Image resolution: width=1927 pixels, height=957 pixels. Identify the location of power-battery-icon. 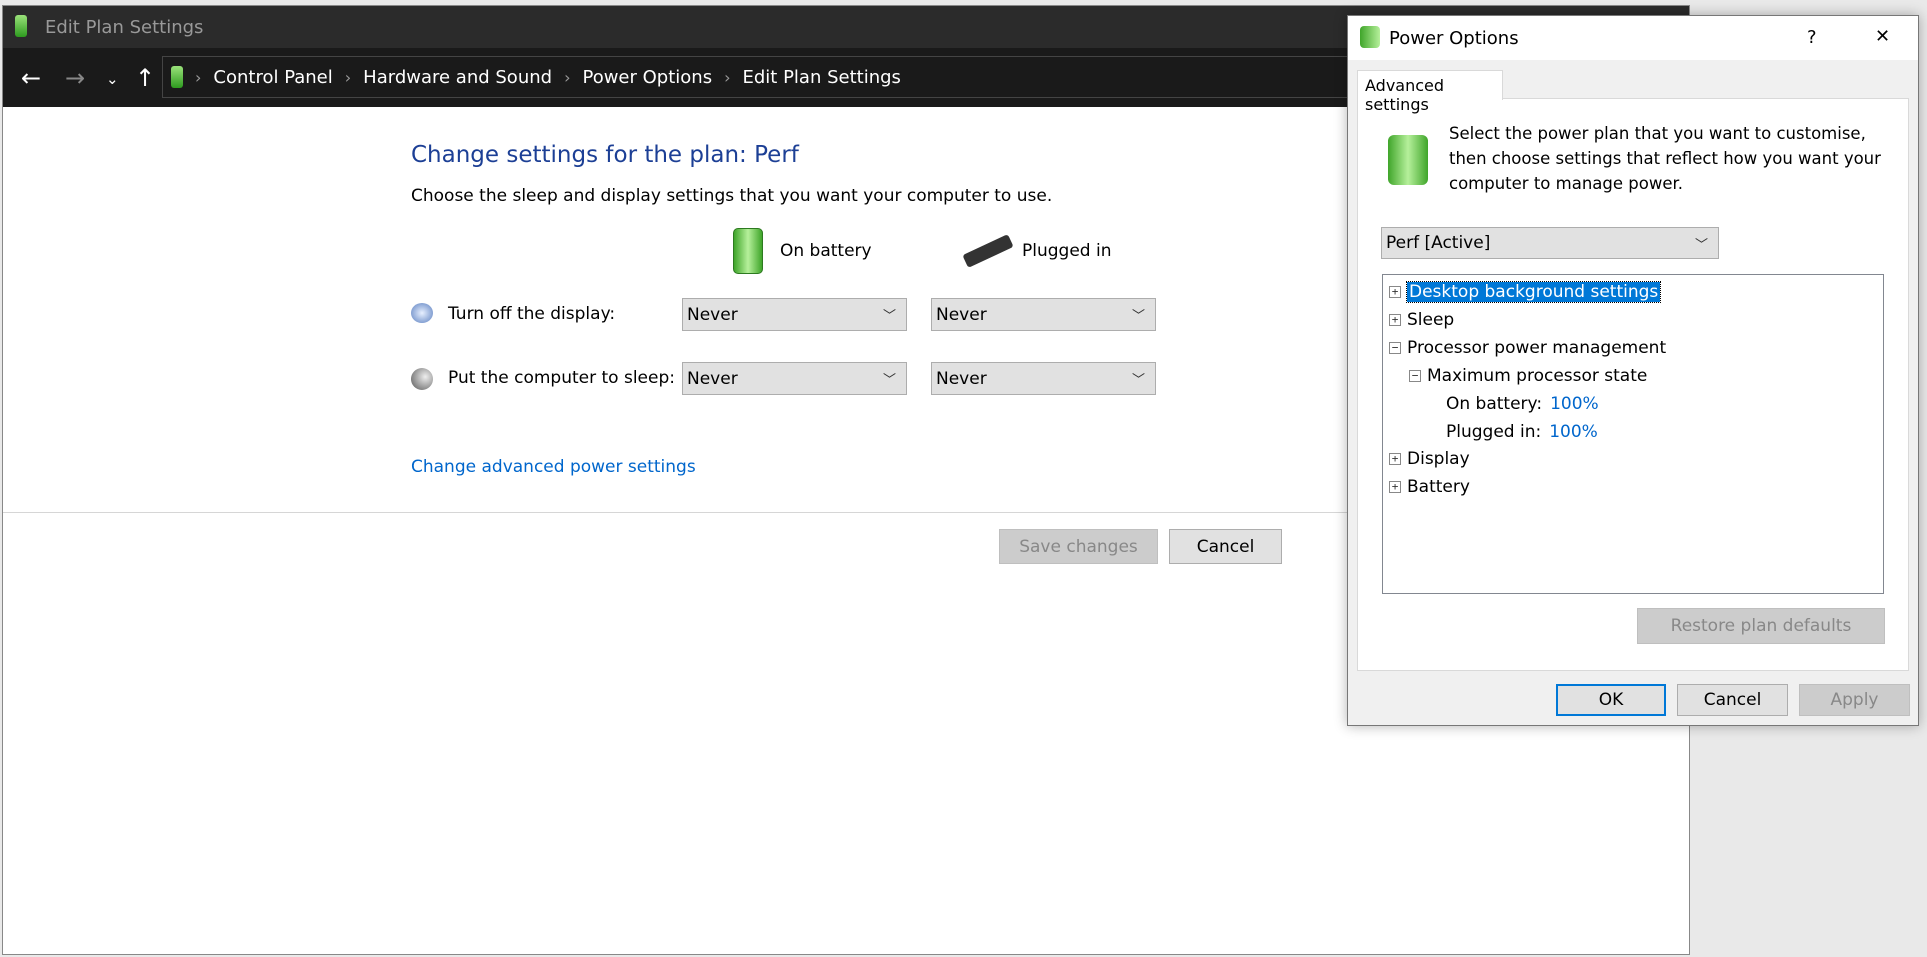
(21, 26).